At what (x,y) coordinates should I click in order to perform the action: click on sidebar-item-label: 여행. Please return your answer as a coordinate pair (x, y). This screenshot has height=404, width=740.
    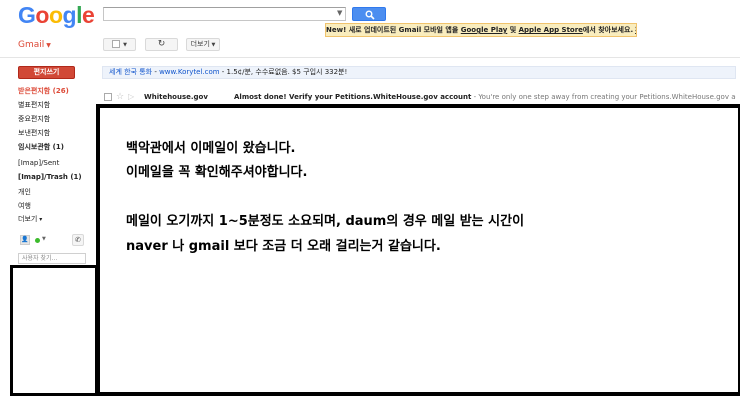
    Looking at the image, I should click on (24, 206).